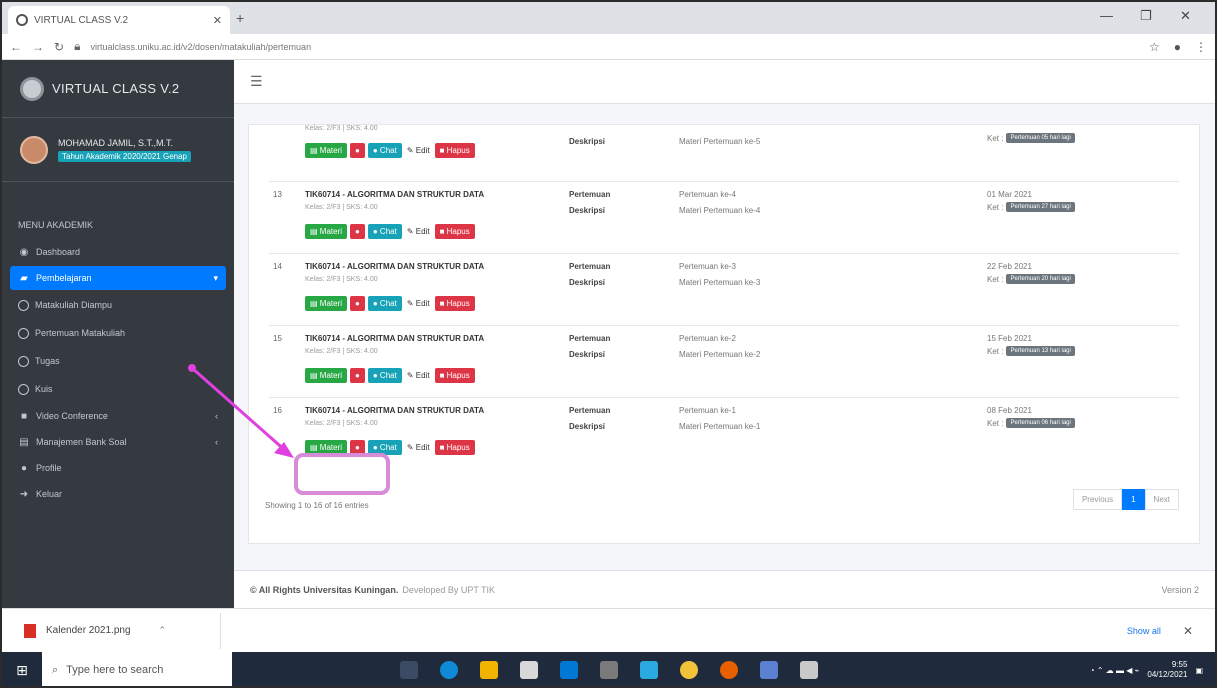 The image size is (1217, 688). I want to click on highlight-box, so click(342, 474).